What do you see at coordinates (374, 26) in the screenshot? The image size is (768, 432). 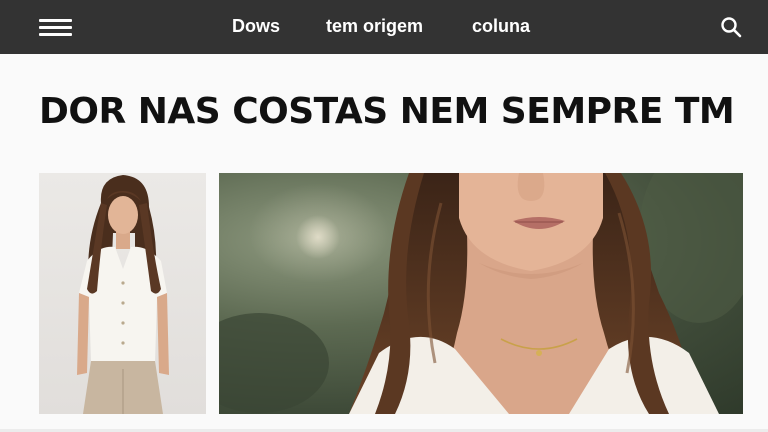 I see `nav-link-tem-origem: tem origem` at bounding box center [374, 26].